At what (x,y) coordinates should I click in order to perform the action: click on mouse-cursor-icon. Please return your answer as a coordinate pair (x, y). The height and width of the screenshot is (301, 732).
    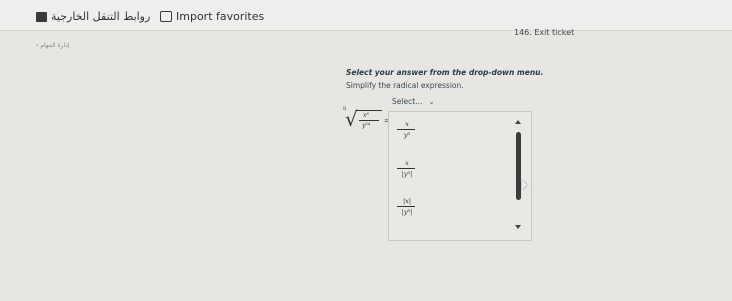
    Looking at the image, I should click on (524, 185).